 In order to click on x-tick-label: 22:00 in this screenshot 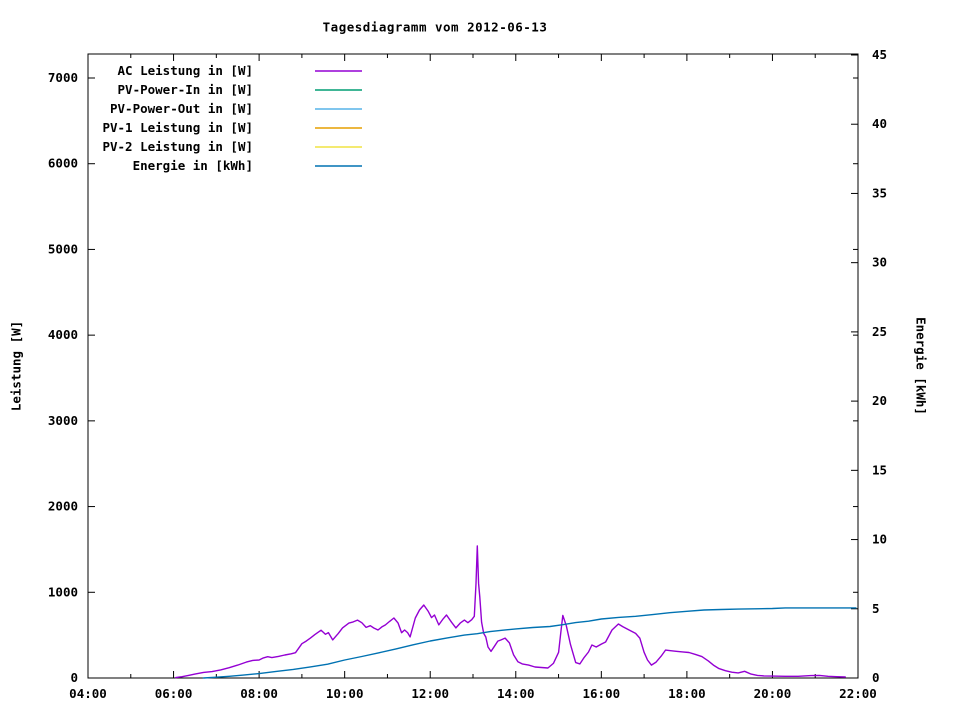, I will do `click(858, 693)`.